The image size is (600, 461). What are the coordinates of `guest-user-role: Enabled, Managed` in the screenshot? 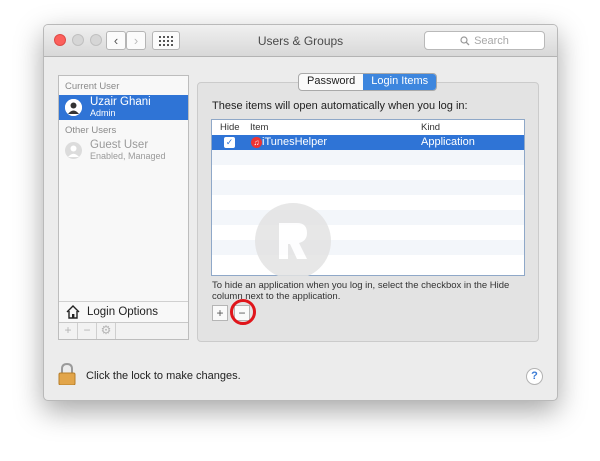 It's located at (128, 156).